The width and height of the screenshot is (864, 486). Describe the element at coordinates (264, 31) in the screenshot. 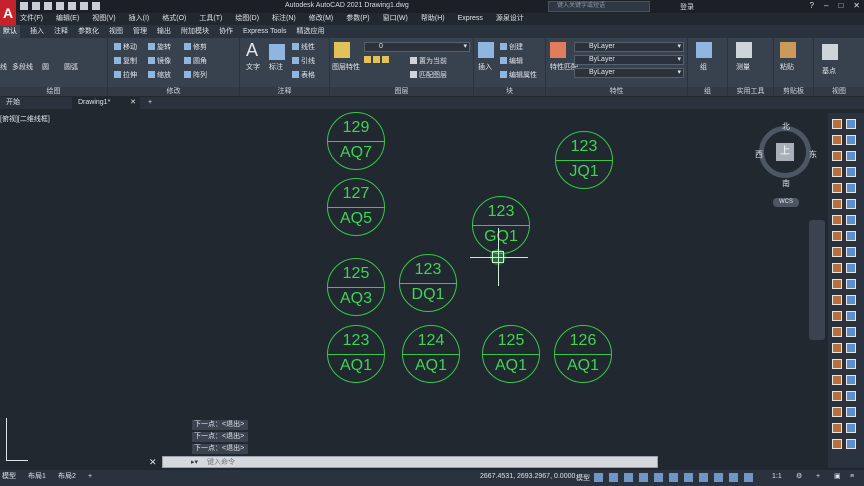

I see `tab-express-tools: Express Tools` at that location.